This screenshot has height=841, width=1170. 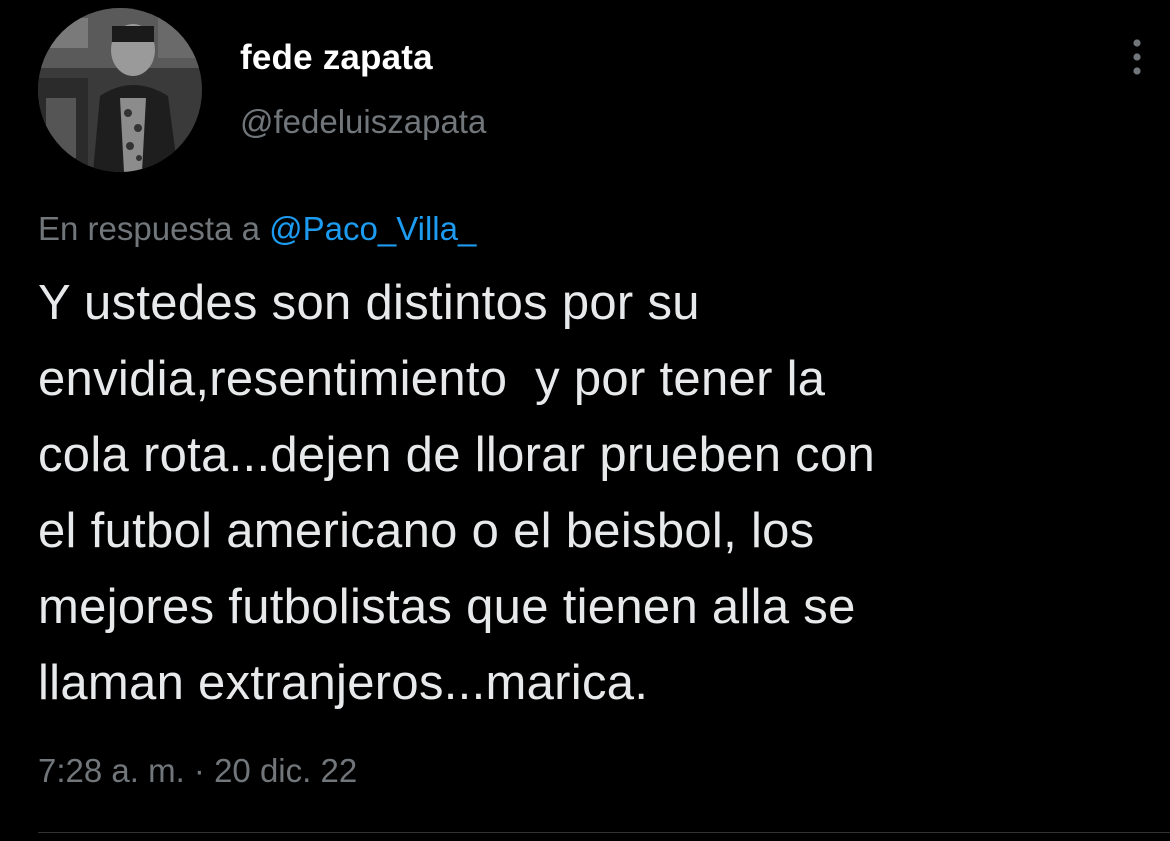 I want to click on reply-prefix: En respuesta a, so click(x=149, y=228).